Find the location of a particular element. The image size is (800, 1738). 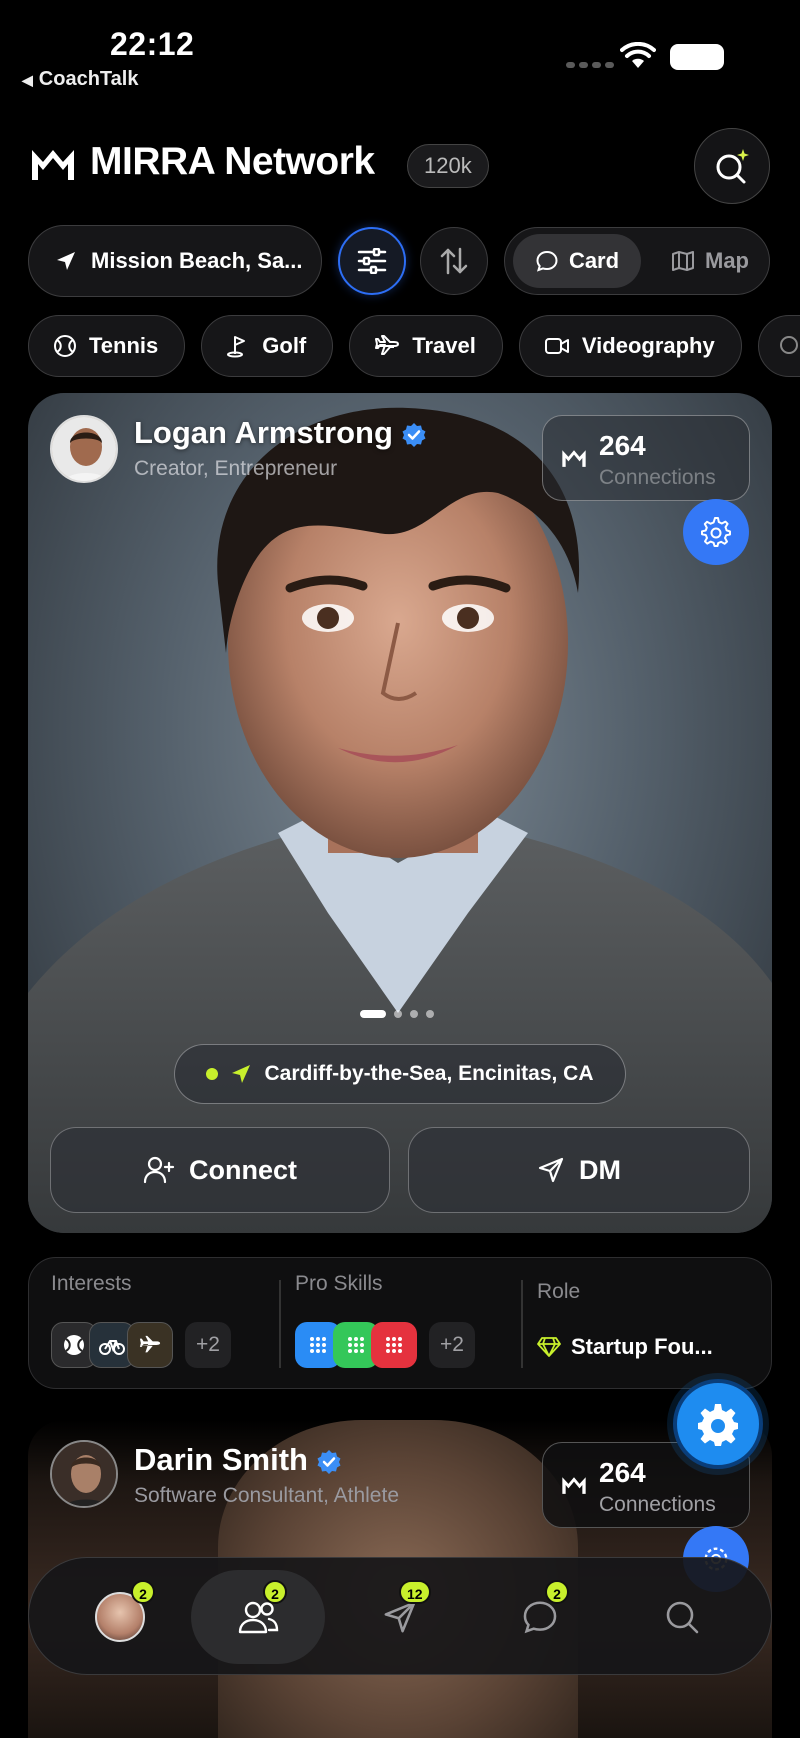

golf-flag-icon is located at coordinates (236, 347).